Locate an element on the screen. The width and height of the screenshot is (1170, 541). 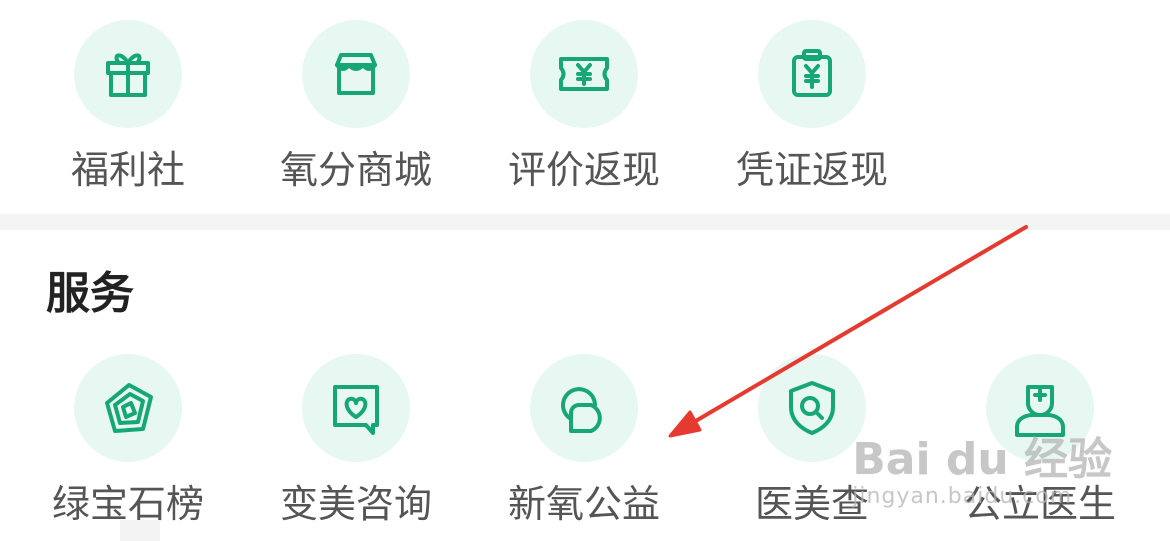
beauty-consult-entry: 变美咨询 is located at coordinates (356, 440).